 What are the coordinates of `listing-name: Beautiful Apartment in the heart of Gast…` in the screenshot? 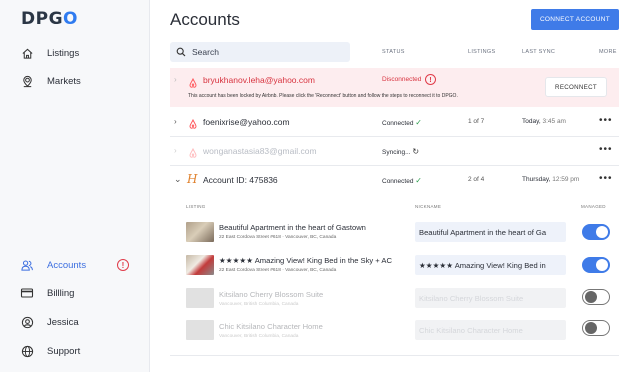 It's located at (292, 227).